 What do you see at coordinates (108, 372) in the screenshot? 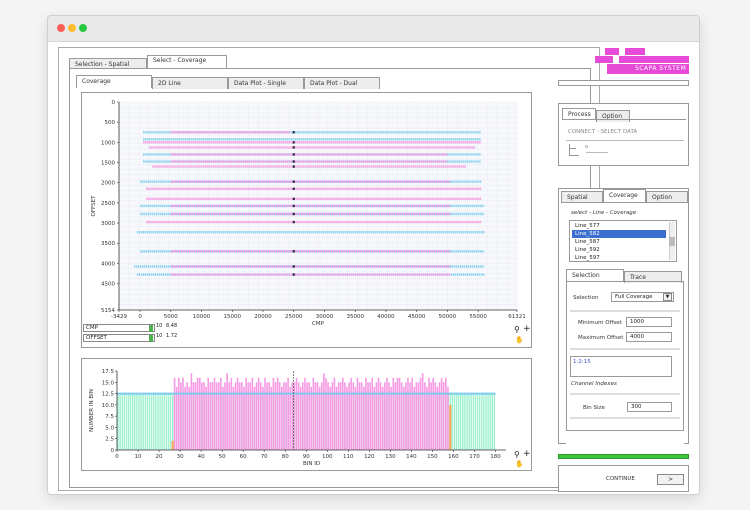
I see `y-tick-label: 17.5` at bounding box center [108, 372].